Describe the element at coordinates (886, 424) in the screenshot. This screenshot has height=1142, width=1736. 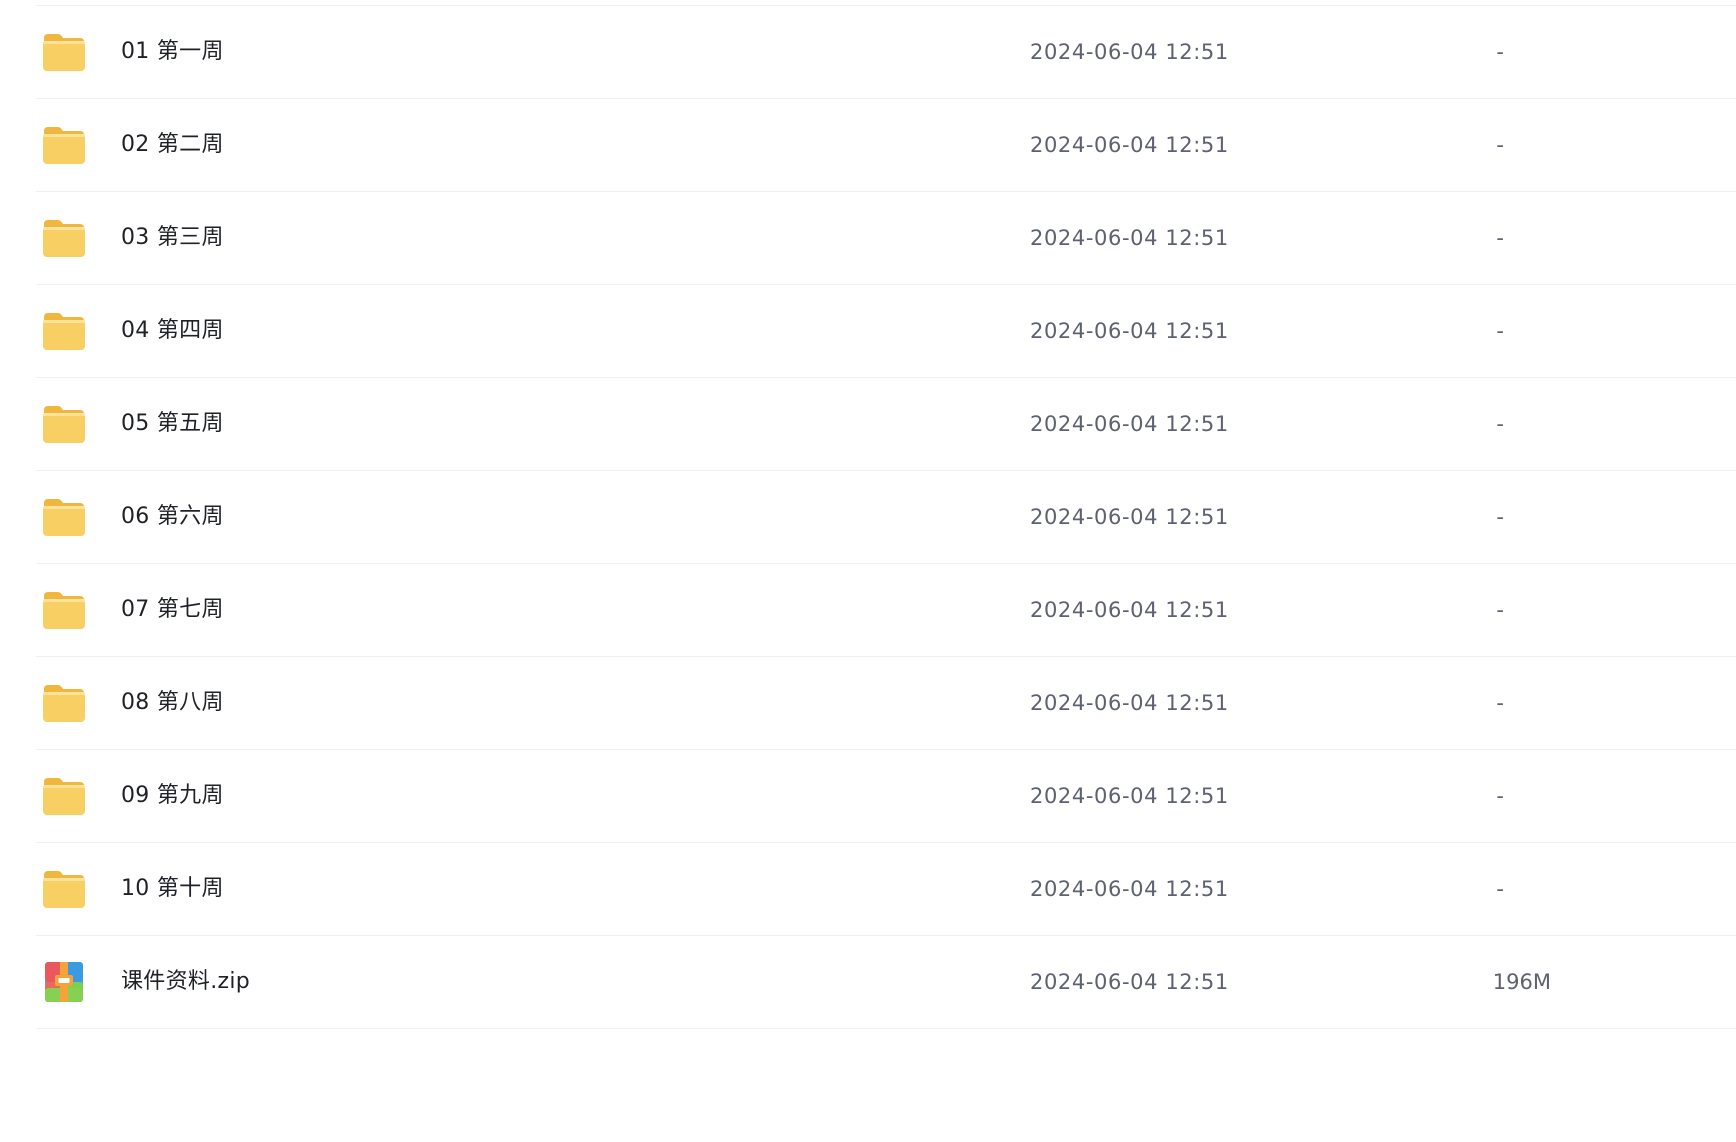
I see `file-row-folder-05: 05 第五周 2024-06-04 12:51 -` at that location.